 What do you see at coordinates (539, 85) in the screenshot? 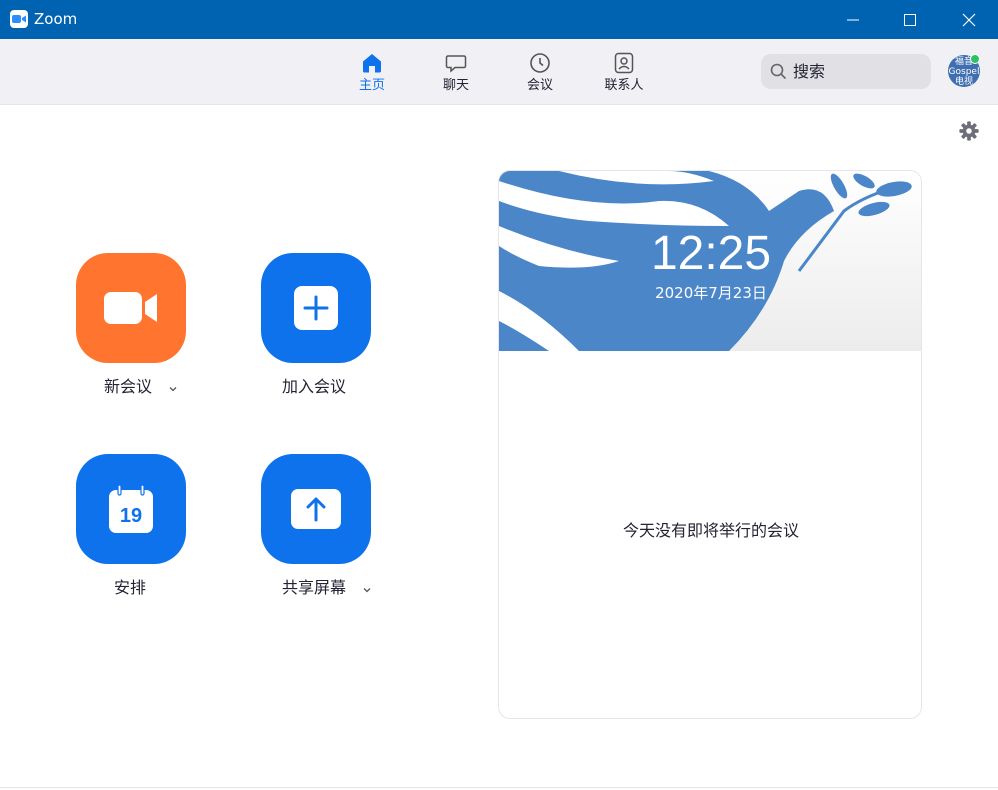
I see `tab-label: 会议` at bounding box center [539, 85].